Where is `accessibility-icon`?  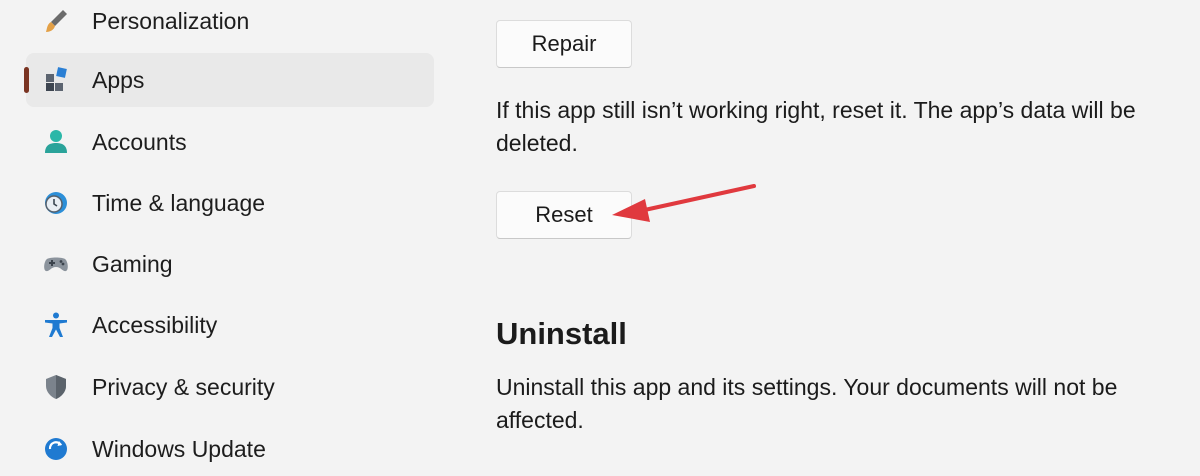 accessibility-icon is located at coordinates (56, 325).